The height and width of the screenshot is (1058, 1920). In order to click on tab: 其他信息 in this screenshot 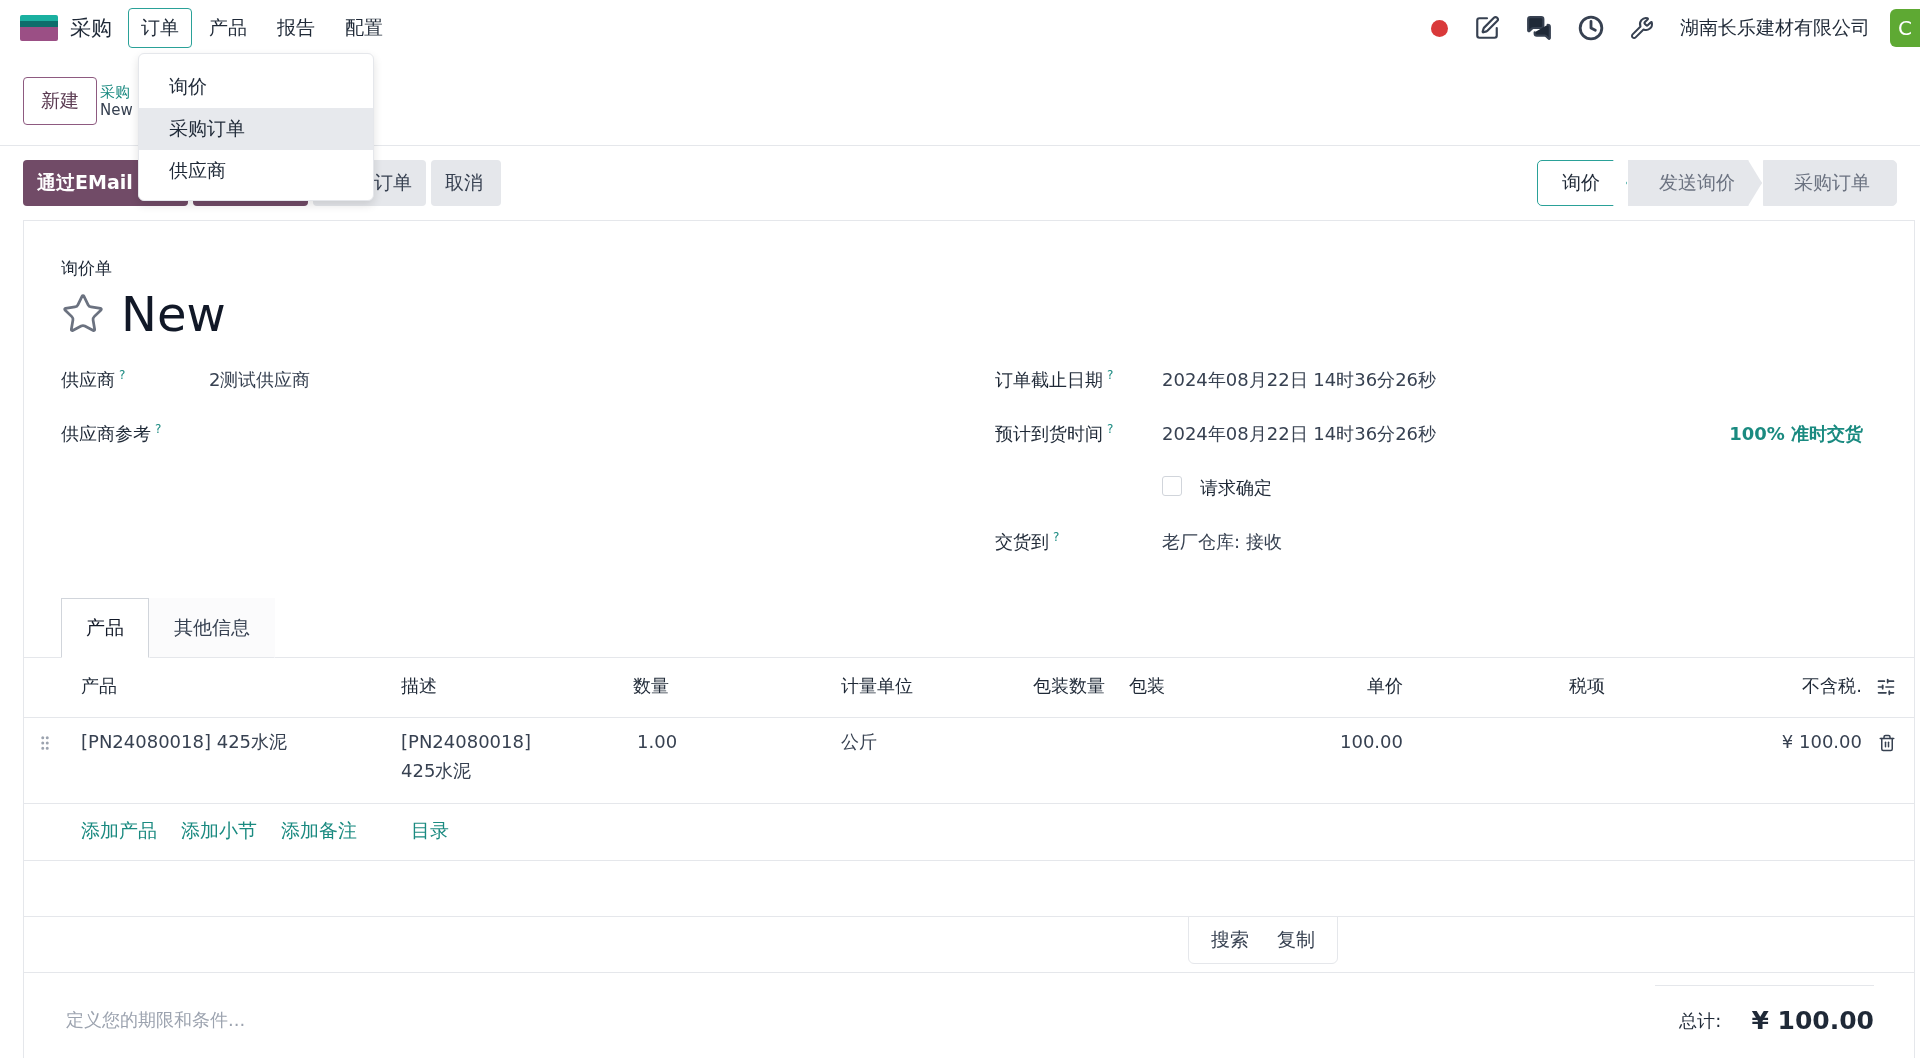, I will do `click(212, 628)`.